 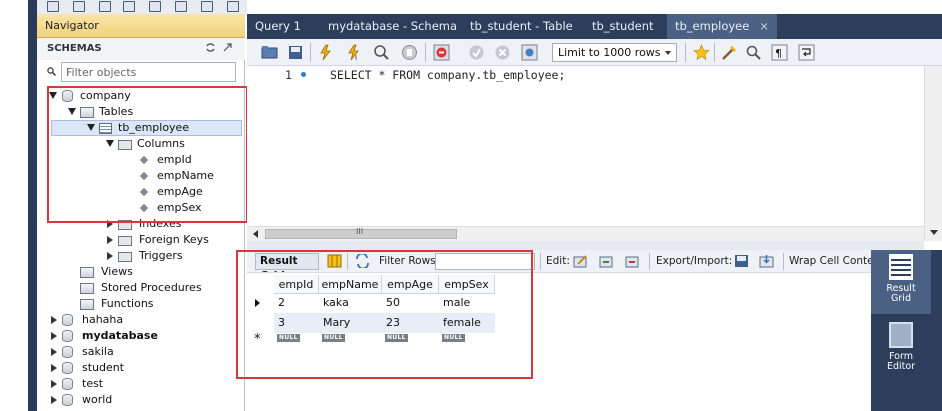 I want to click on tree-schema-sakila: sakila, so click(x=137, y=352).